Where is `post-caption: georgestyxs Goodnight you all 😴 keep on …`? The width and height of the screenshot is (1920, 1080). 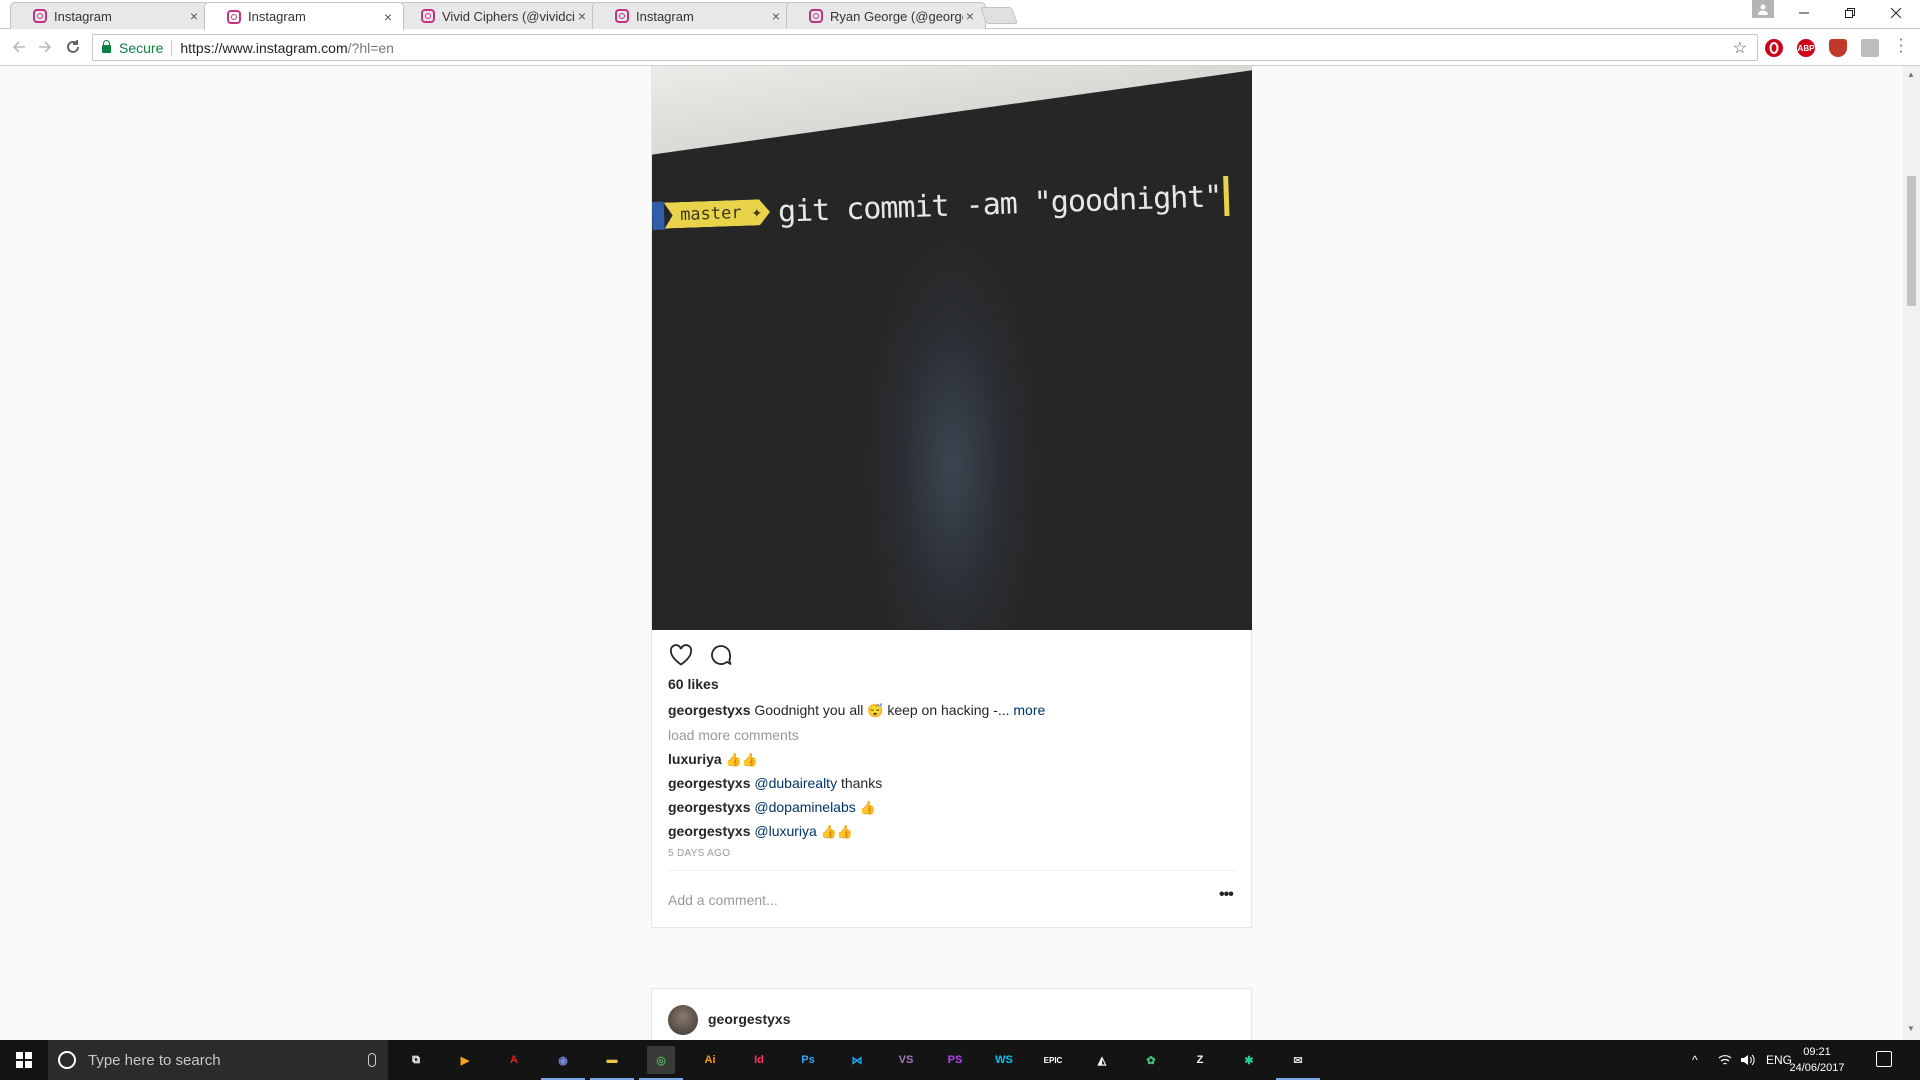 post-caption: georgestyxs Goodnight you all 😴 keep on … is located at coordinates (856, 710).